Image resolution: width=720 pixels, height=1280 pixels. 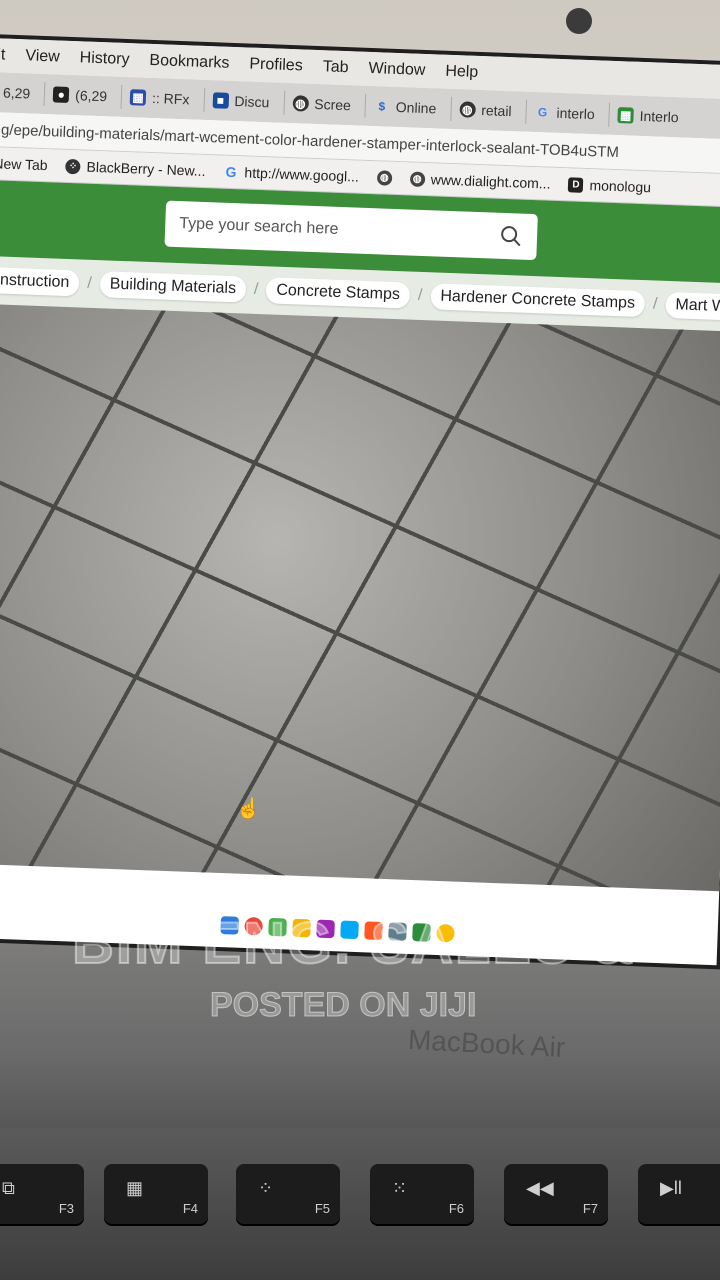 I want to click on camera-dot, so click(x=579, y=21).